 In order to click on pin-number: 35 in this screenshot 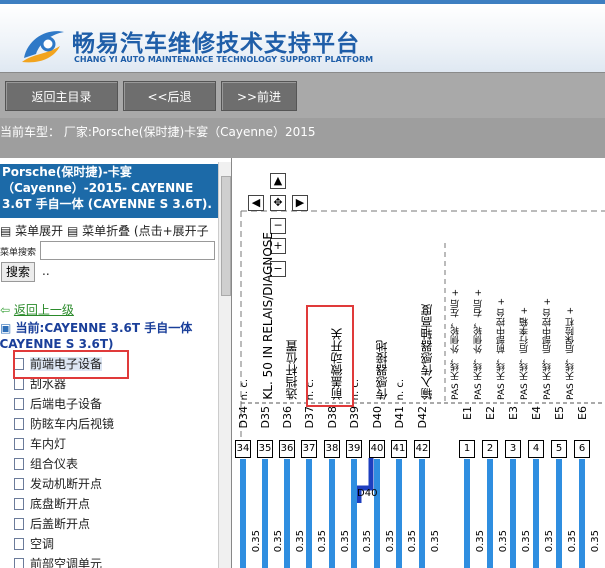, I will do `click(265, 449)`.